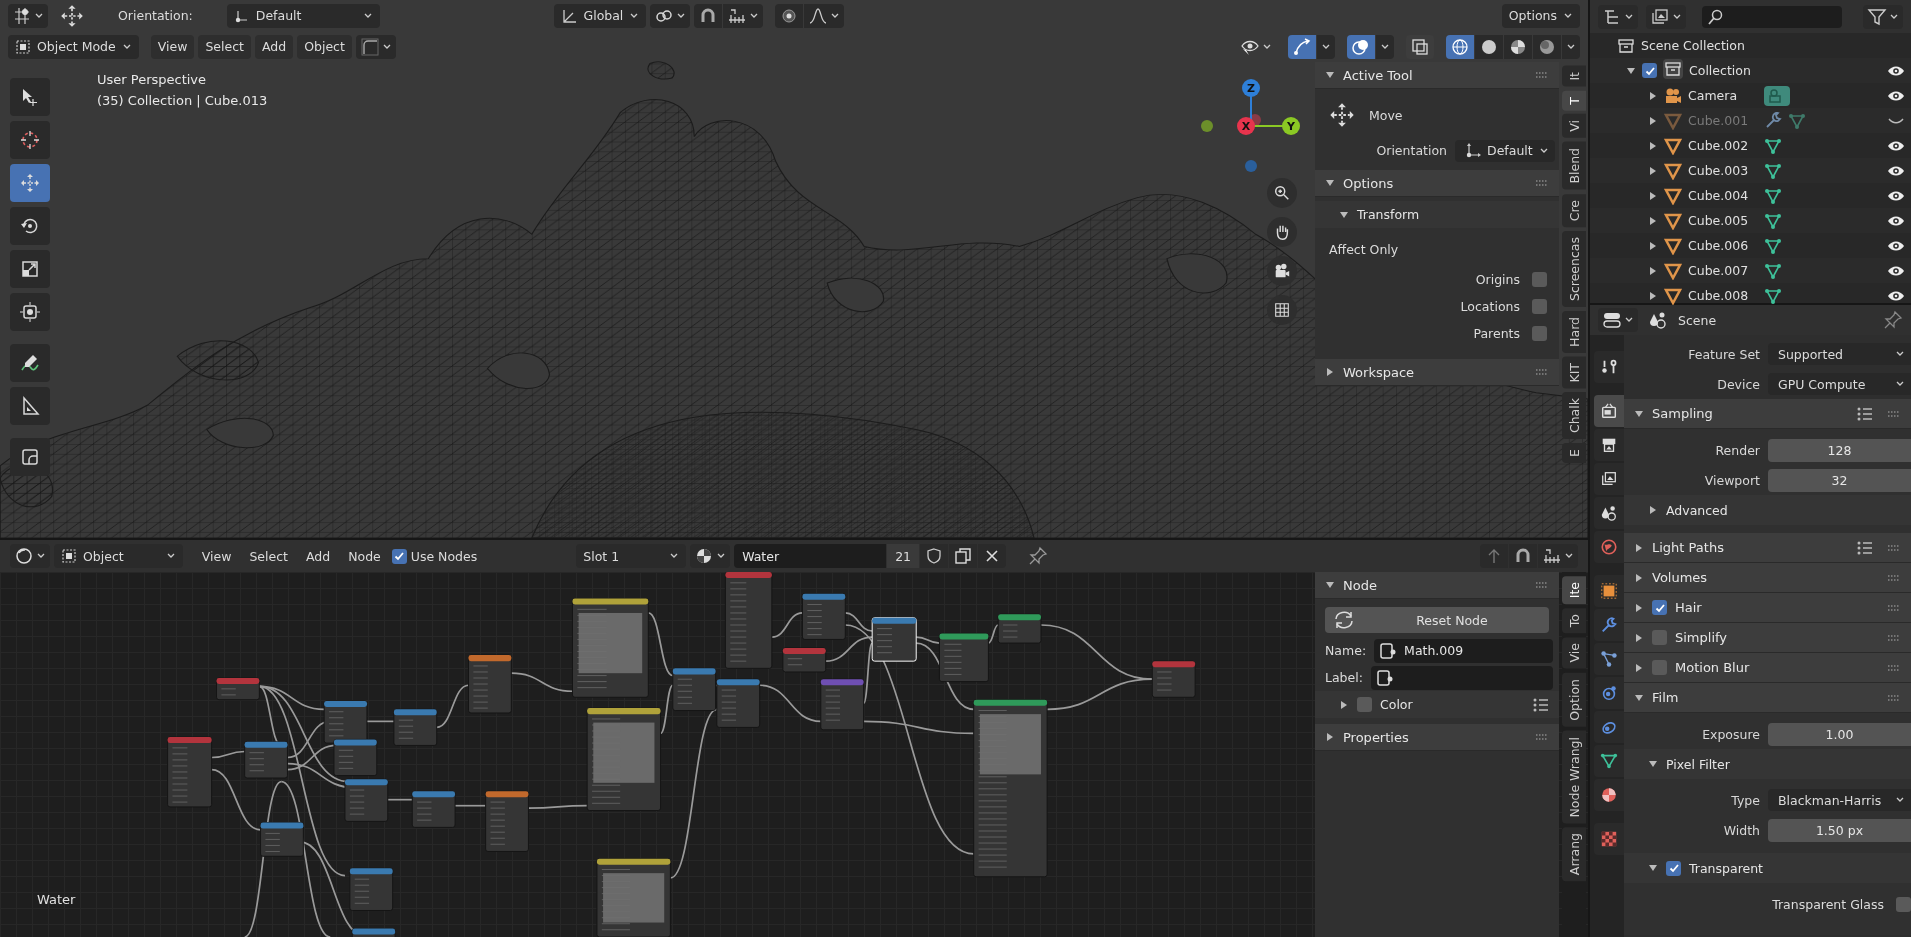  What do you see at coordinates (1574, 590) in the screenshot?
I see `sidebar-tab: Ite` at bounding box center [1574, 590].